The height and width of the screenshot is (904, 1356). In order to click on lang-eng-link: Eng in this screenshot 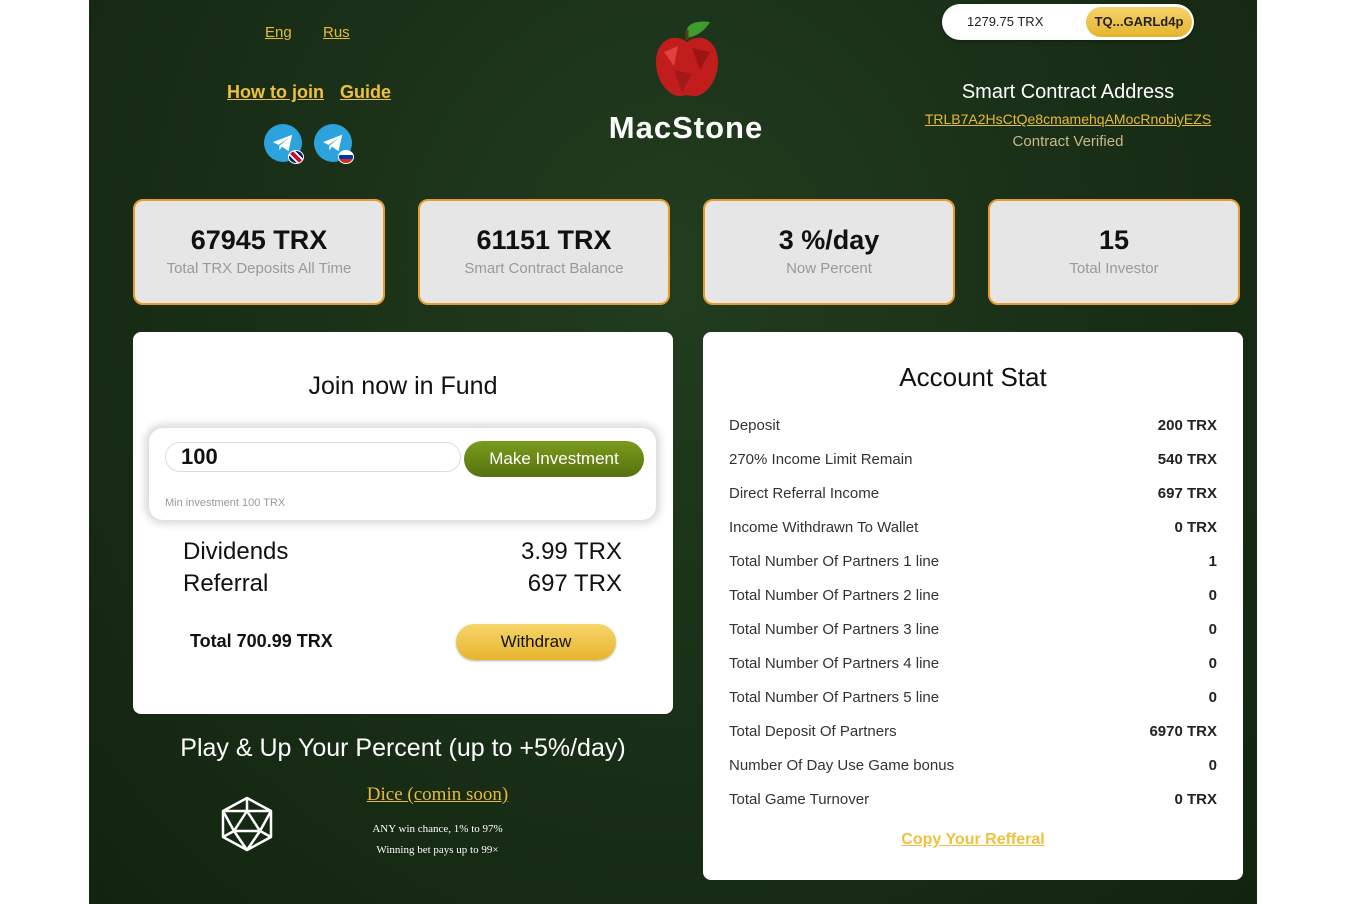, I will do `click(278, 32)`.